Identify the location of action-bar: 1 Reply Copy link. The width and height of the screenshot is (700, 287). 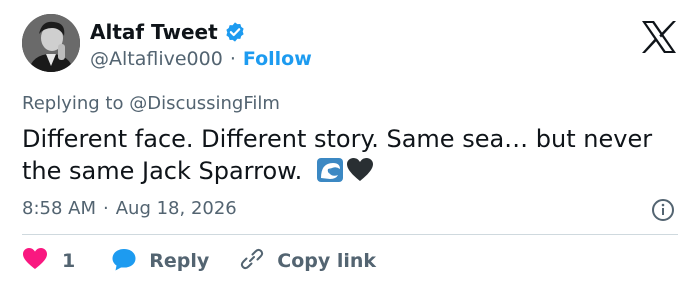
(199, 261).